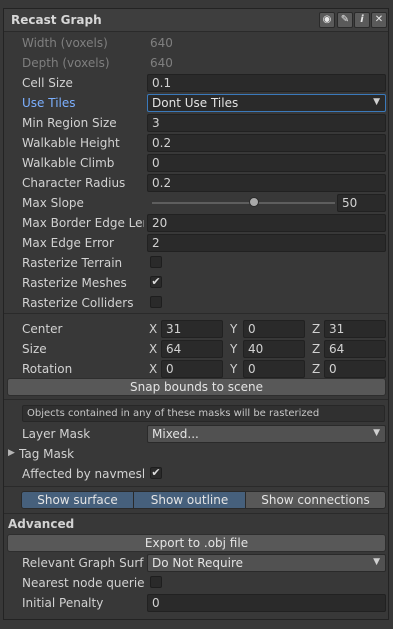  Describe the element at coordinates (196, 583) in the screenshot. I see `nearest-node-queries-row: Nearest node queries` at that location.